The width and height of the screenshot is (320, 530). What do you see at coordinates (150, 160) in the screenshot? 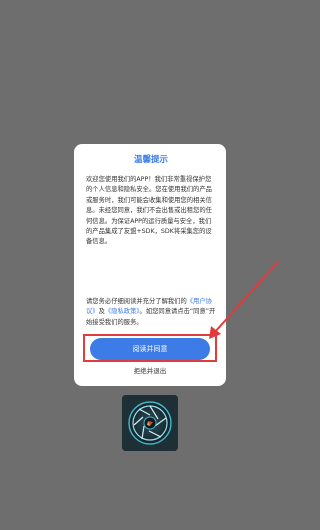
I see `dialog-title: 温馨提示` at bounding box center [150, 160].